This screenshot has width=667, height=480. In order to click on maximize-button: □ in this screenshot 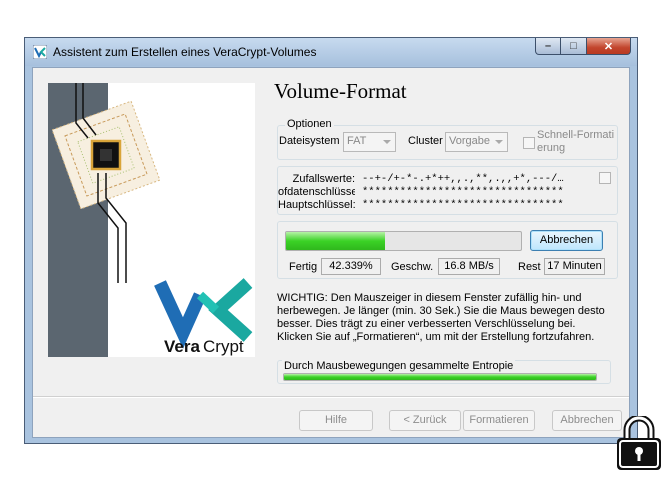, I will do `click(574, 46)`.